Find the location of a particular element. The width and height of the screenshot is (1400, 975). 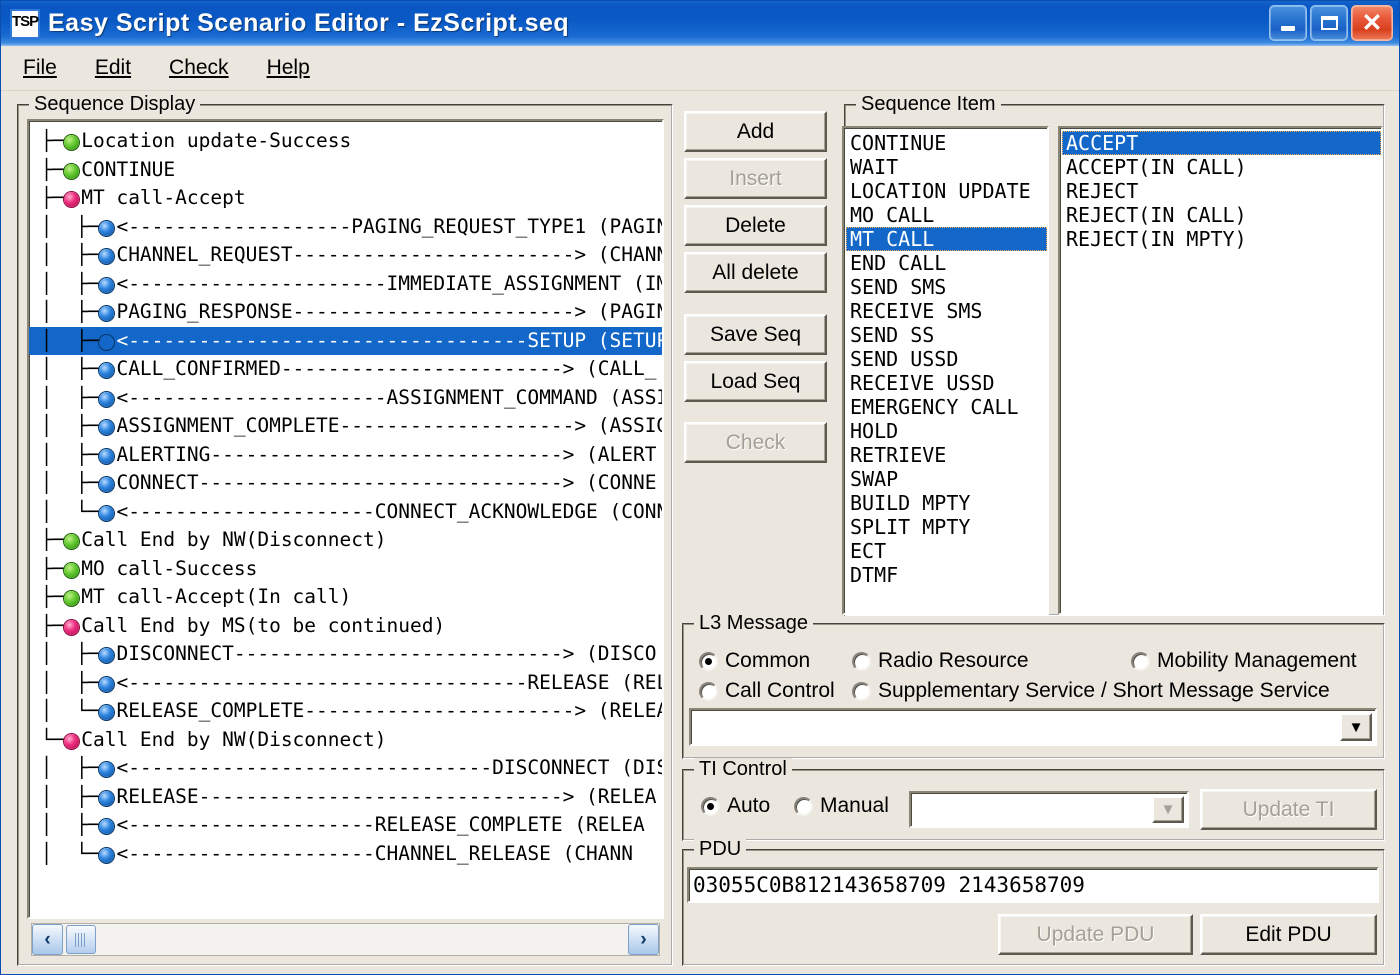

l3-radio-mobility-management: Mobility Management is located at coordinates (1247, 661).